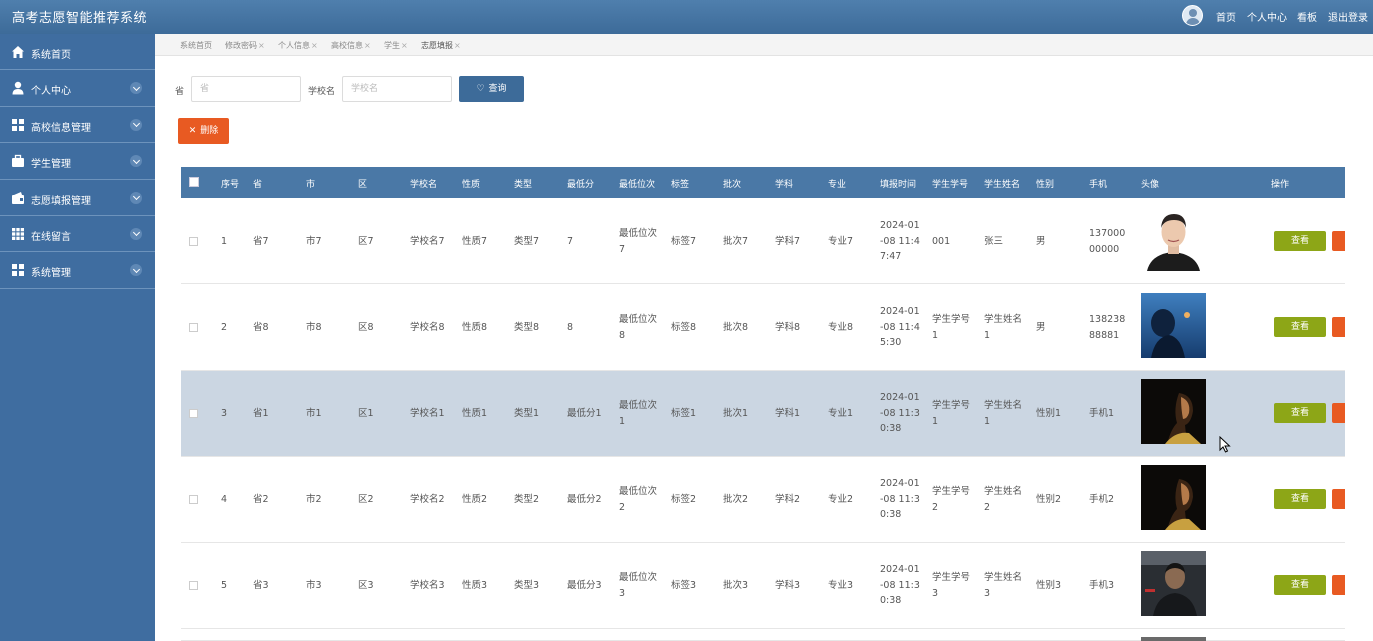 Image resolution: width=1373 pixels, height=641 pixels. I want to click on sidebar-item-label: 系统首页, so click(51, 55).